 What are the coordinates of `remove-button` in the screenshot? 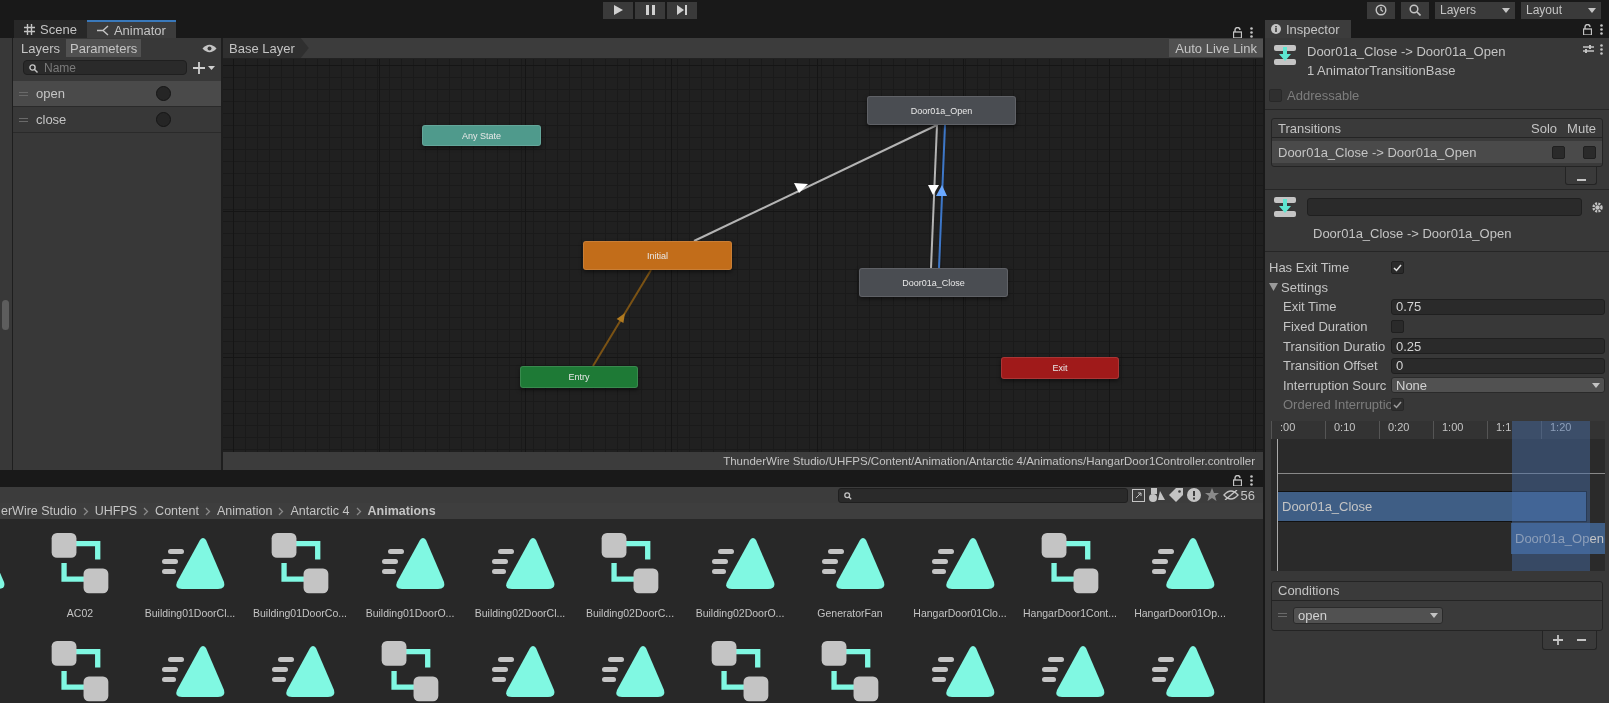 It's located at (1581, 176).